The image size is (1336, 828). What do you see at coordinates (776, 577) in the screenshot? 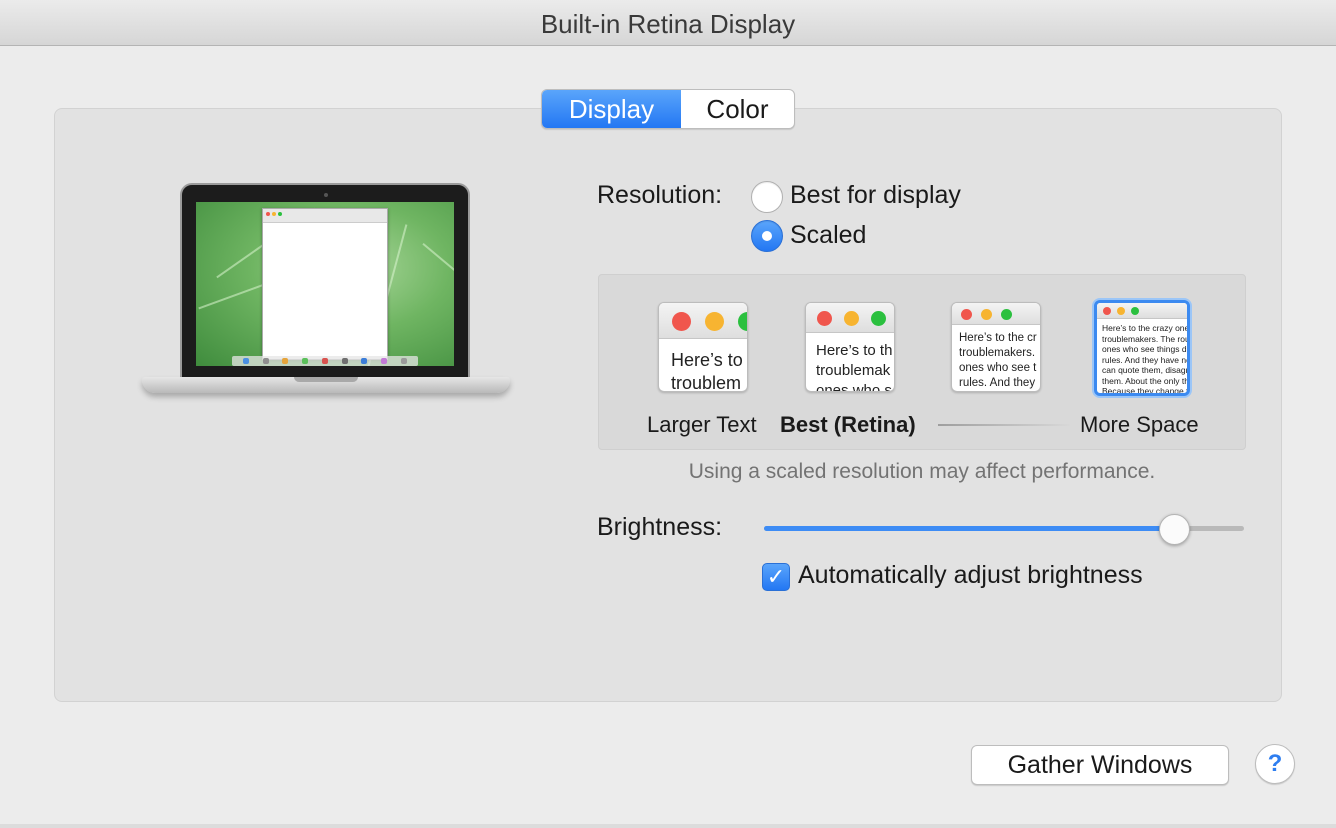
I see `auto-brightness-checkbox: ✓` at bounding box center [776, 577].